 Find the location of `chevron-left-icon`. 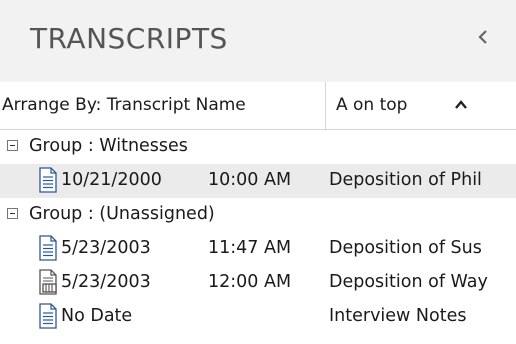

chevron-left-icon is located at coordinates (482, 37).